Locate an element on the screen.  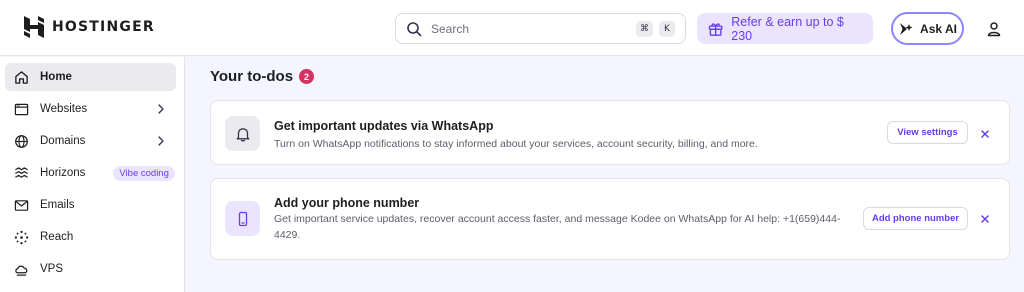
phone-icon is located at coordinates (242, 218).